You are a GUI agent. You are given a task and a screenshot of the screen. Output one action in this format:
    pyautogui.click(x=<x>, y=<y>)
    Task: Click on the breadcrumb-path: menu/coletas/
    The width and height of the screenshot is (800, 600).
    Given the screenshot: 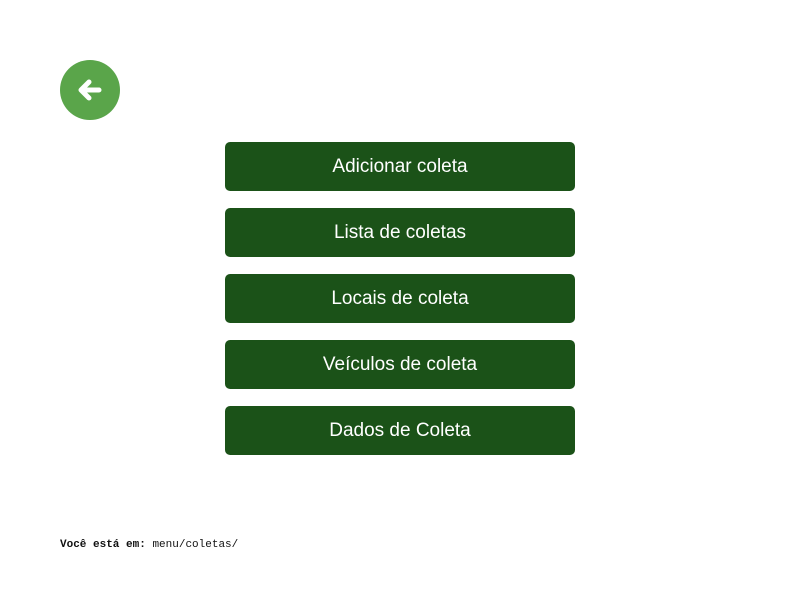 What is the action you would take?
    pyautogui.click(x=195, y=545)
    